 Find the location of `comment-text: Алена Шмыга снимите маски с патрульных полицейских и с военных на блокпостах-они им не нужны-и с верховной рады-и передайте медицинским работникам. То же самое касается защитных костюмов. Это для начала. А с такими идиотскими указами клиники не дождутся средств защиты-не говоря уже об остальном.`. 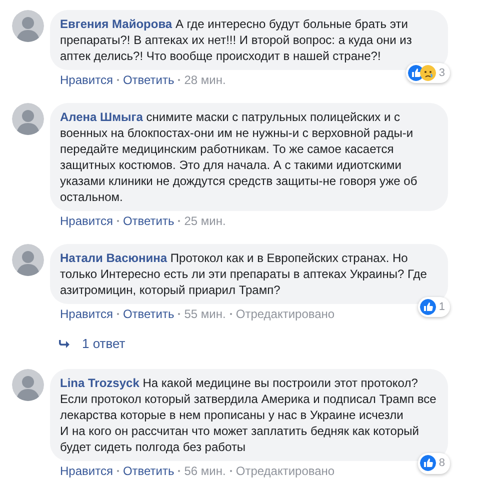

comment-text: Алена Шмыга снимите маски с патрульных полицейских и с военных на блокпостах-они им не нужны-и с верховной рады-и передайте медицинским работникам. То же самое касается защитных костюмов. Это для начала. А с такими идиотскими указами клиники не дождутся средств защиты-не говоря уже об остальном. is located at coordinates (239, 157).